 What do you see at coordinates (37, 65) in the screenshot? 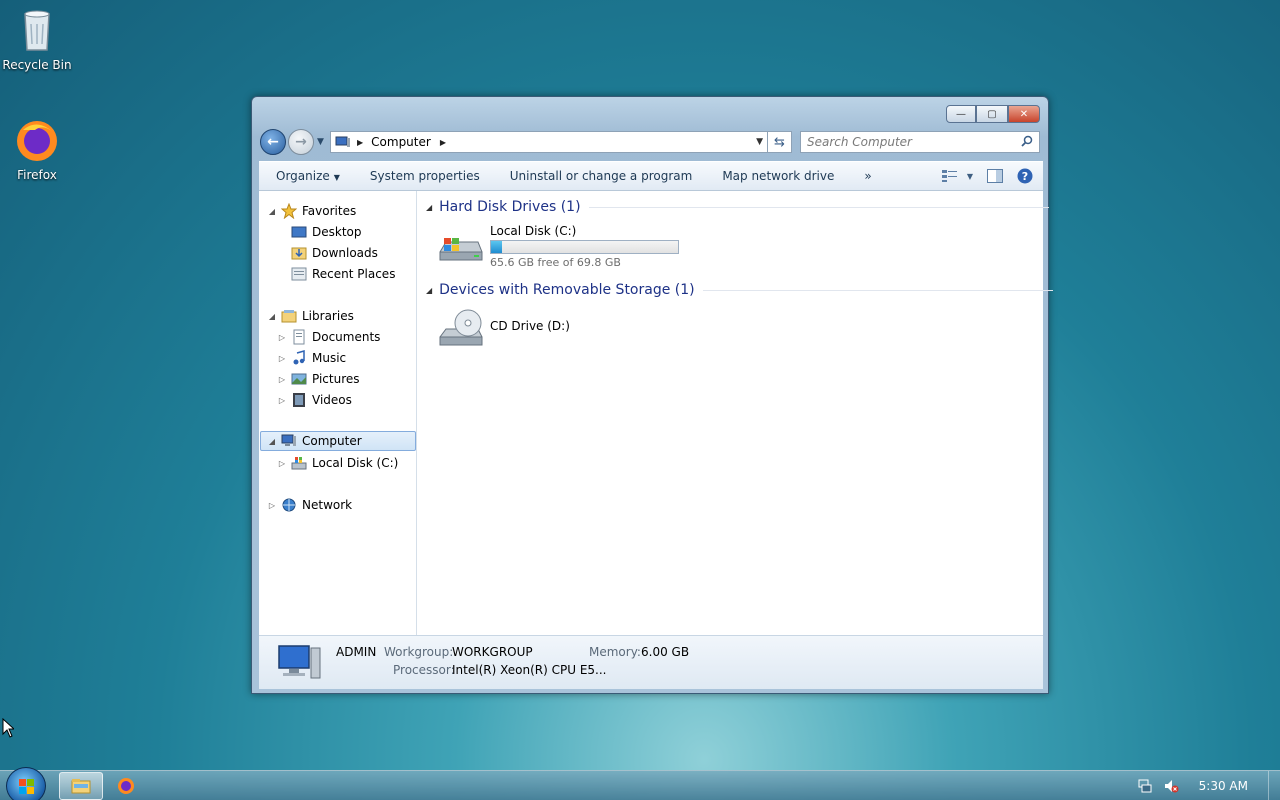
I see `desktop-icon-label: Recycle Bin` at bounding box center [37, 65].